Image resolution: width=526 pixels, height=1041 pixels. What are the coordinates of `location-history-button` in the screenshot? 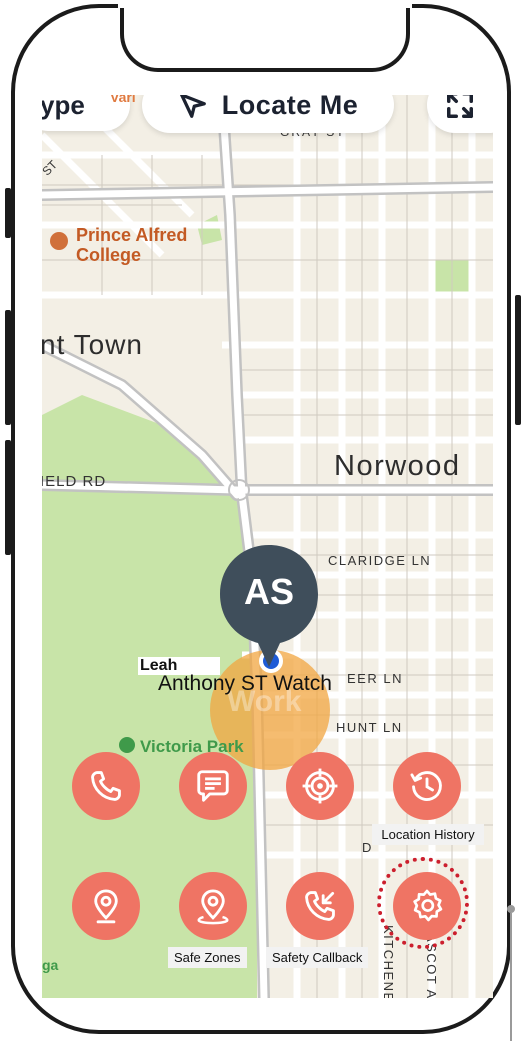 It's located at (427, 786).